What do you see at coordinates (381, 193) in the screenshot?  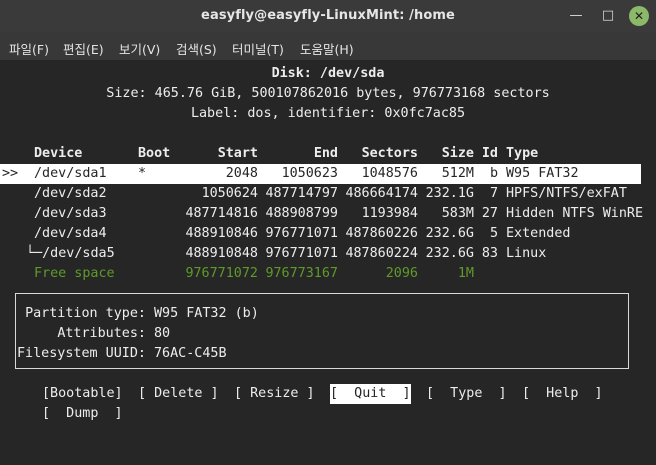 I see `row-sectors: 486664174` at bounding box center [381, 193].